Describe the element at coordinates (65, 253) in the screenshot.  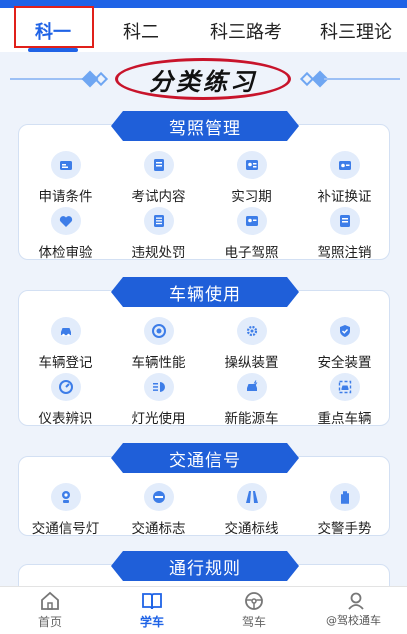
I see `item-label: 体检审验` at that location.